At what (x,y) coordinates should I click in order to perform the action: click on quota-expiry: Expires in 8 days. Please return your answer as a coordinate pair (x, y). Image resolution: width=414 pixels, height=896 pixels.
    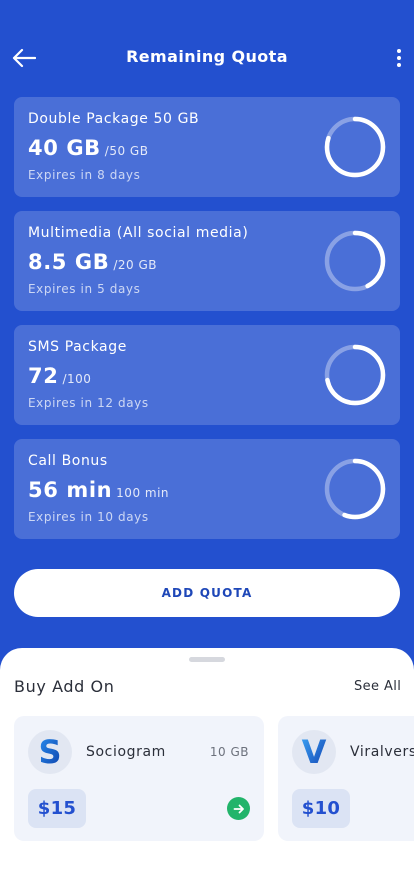
    Looking at the image, I should click on (84, 175).